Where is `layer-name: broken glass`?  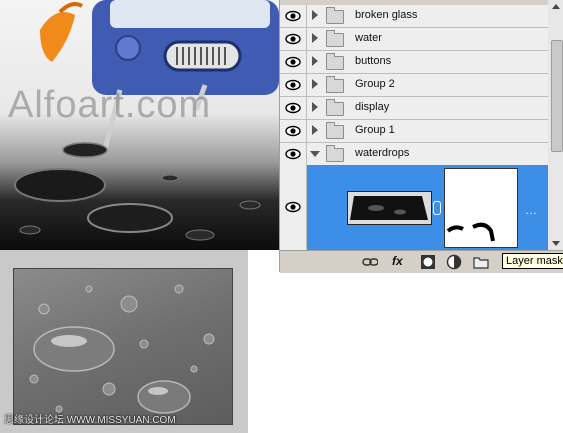
layer-name: broken glass is located at coordinates (386, 15).